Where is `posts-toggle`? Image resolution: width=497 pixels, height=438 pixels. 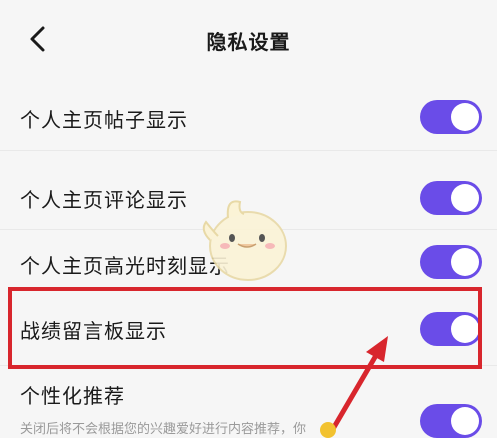 posts-toggle is located at coordinates (451, 117).